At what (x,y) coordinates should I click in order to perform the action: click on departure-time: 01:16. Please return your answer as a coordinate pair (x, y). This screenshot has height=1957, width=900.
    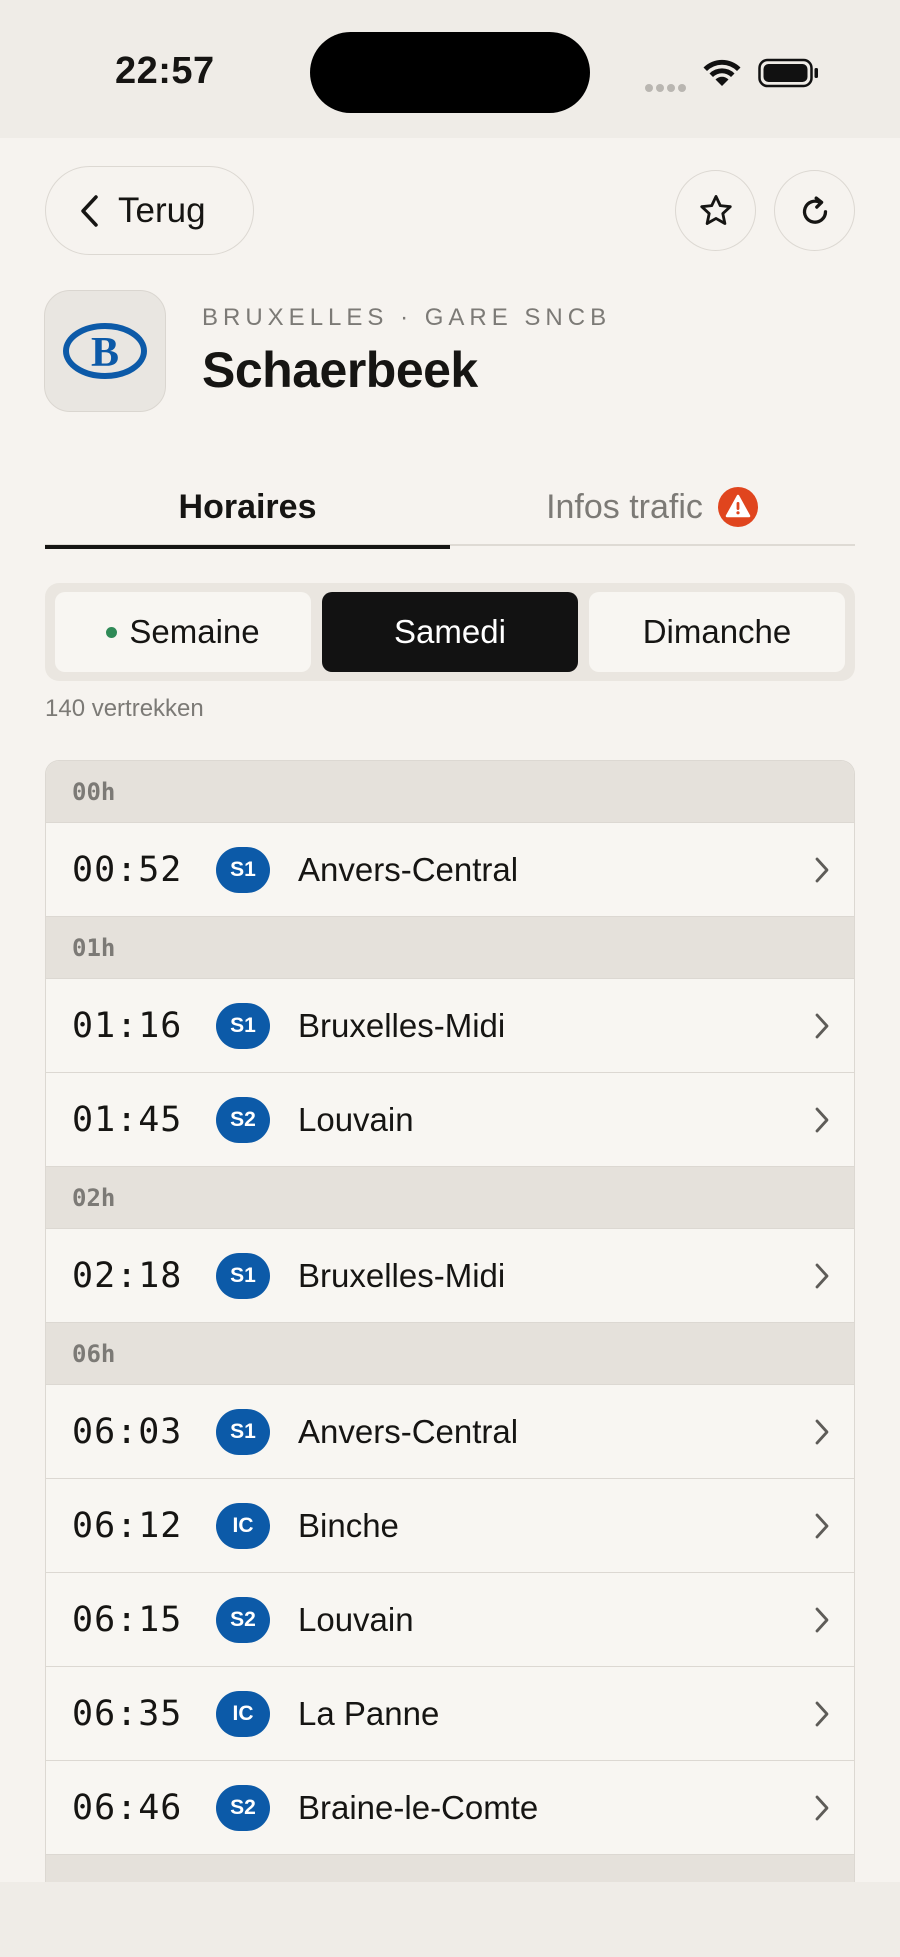
    Looking at the image, I should click on (127, 1025).